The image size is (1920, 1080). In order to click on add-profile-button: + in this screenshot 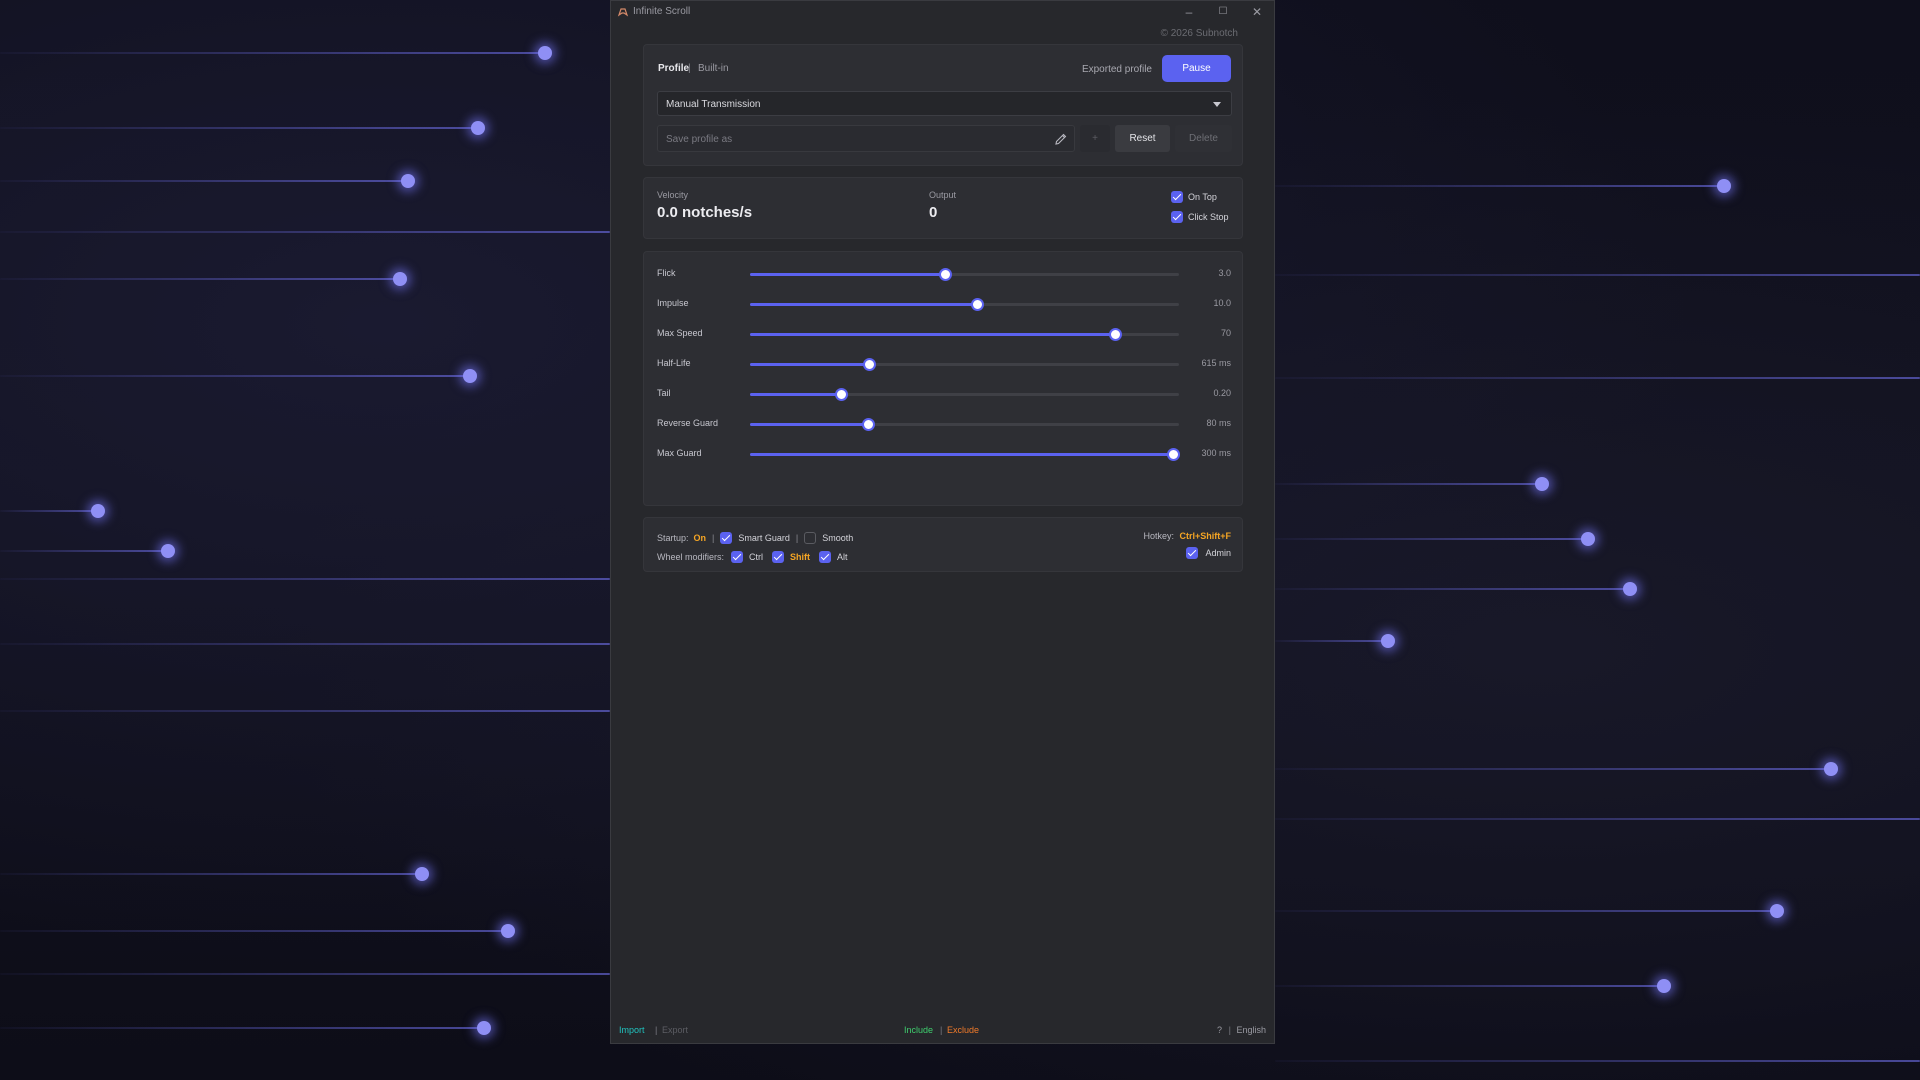, I will do `click(1095, 138)`.